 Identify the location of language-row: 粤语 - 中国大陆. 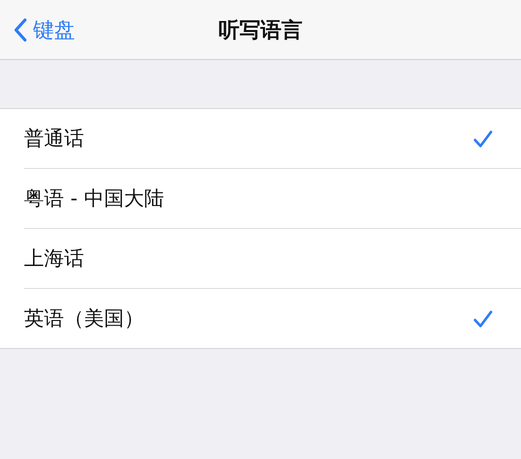
(272, 199).